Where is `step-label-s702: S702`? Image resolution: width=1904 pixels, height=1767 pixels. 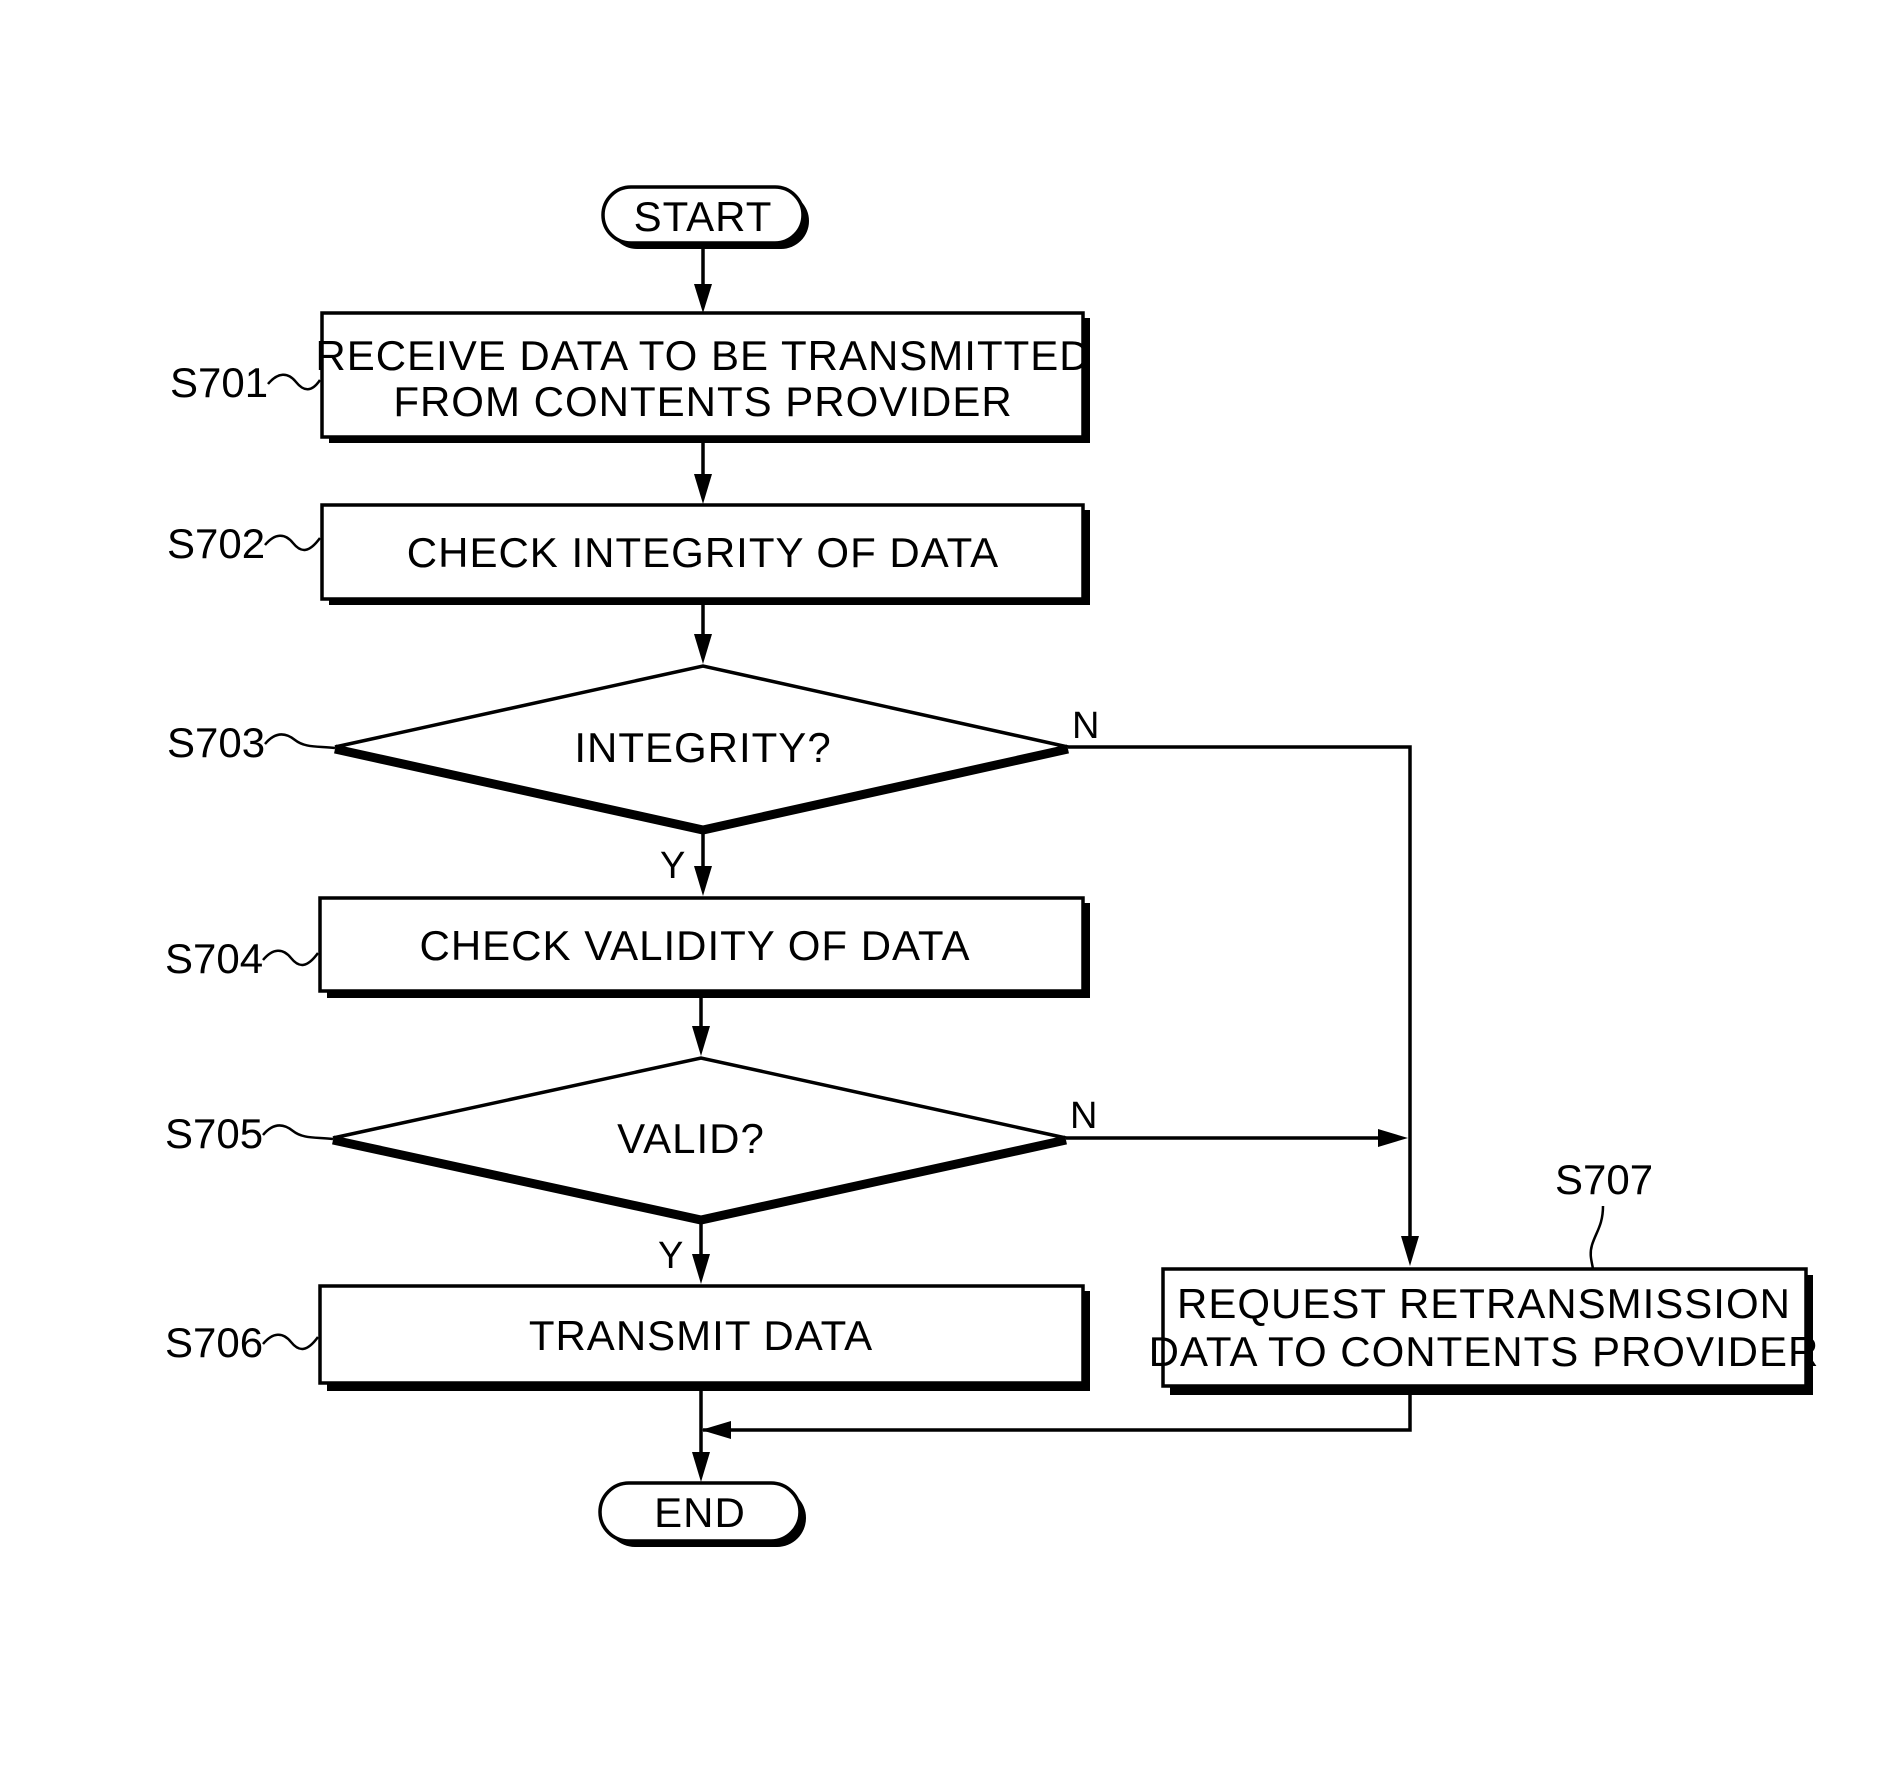
step-label-s702: S702 is located at coordinates (244, 543).